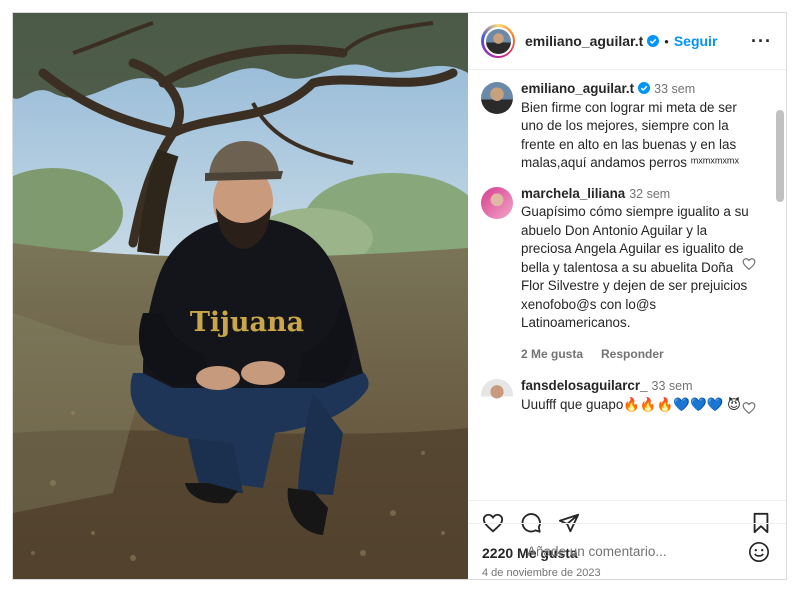  I want to click on post-header: emiliano_aguilar.t • Seguir ···, so click(627, 41).